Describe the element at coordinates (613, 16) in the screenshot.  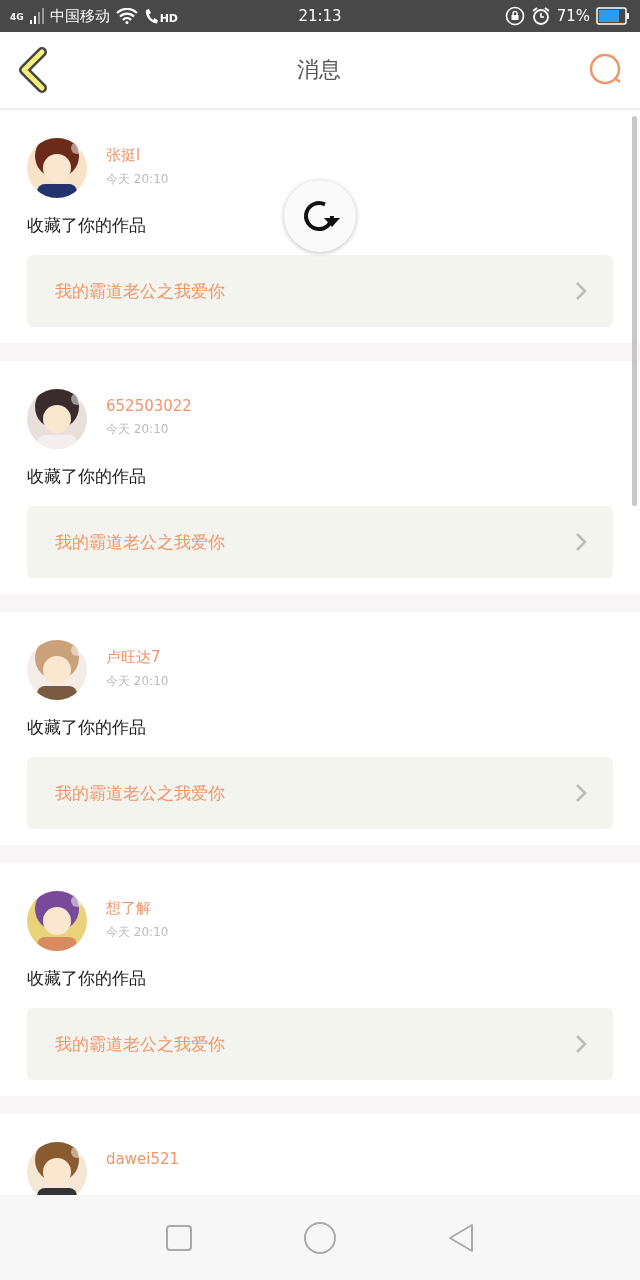
I see `battery-icon` at that location.